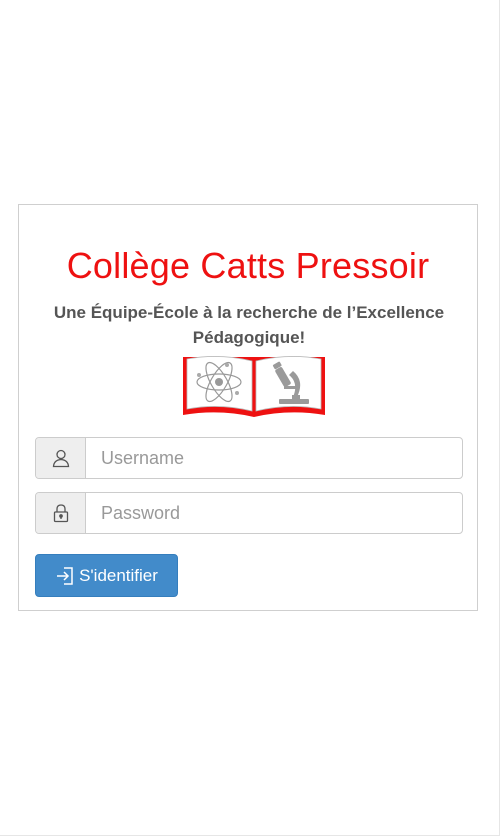 The width and height of the screenshot is (501, 837). Describe the element at coordinates (118, 575) in the screenshot. I see `login-button-label: S'identifier` at that location.